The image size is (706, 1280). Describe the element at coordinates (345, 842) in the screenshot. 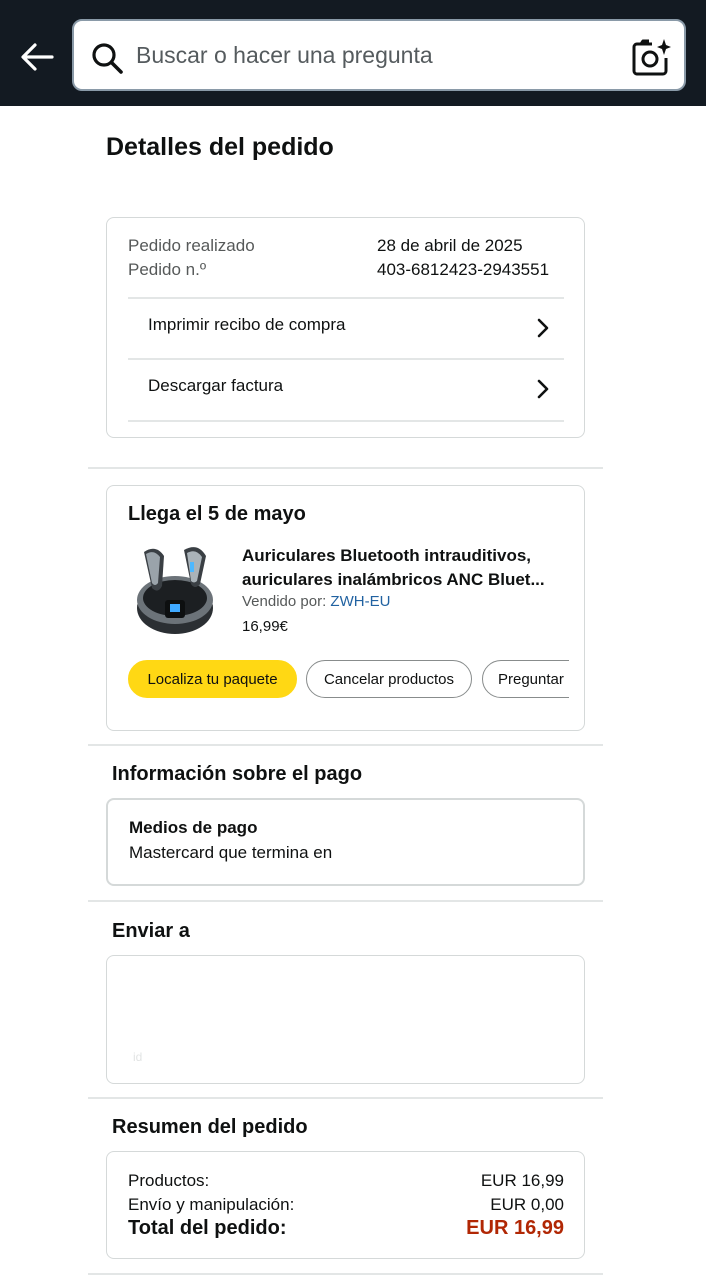

I see `payment-card: Medios de pago Mastercard que termina en` at that location.